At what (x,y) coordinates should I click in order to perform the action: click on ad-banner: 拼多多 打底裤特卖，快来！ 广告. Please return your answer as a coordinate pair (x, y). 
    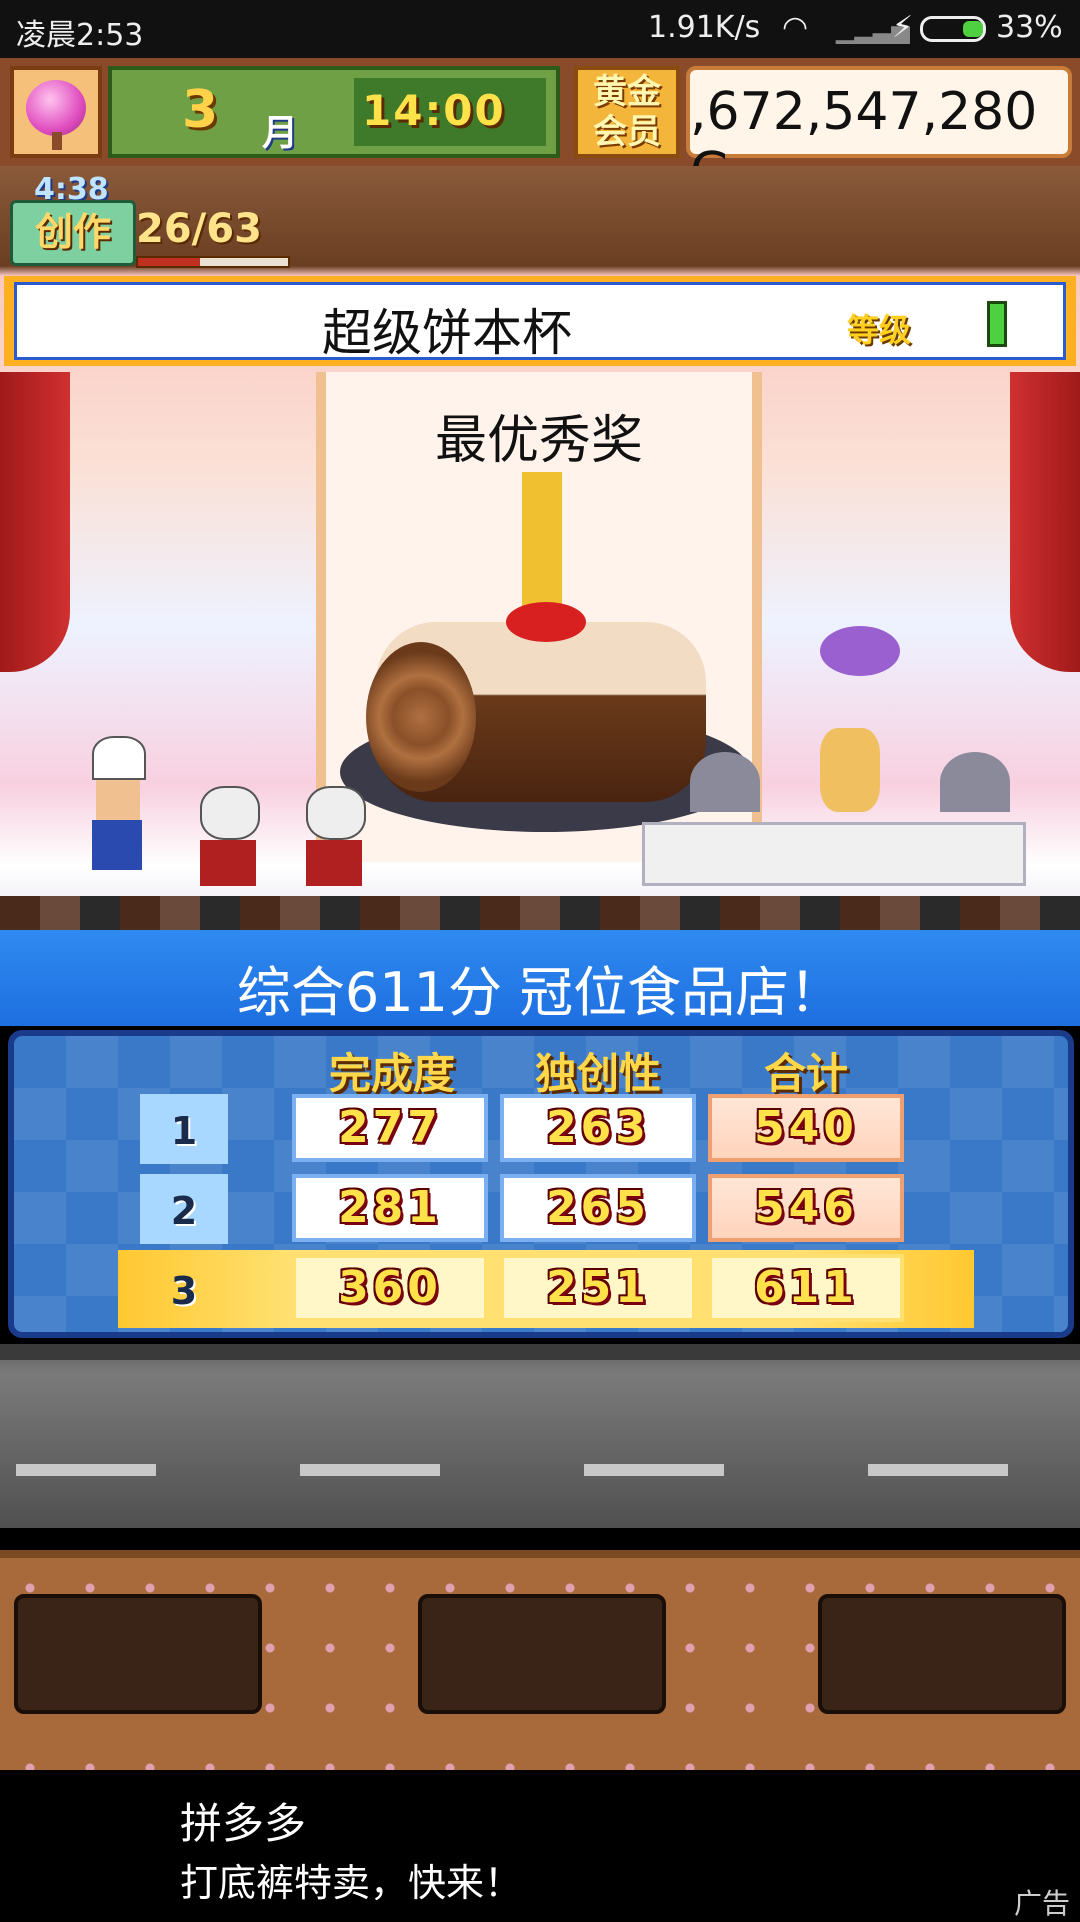
    Looking at the image, I should click on (540, 1845).